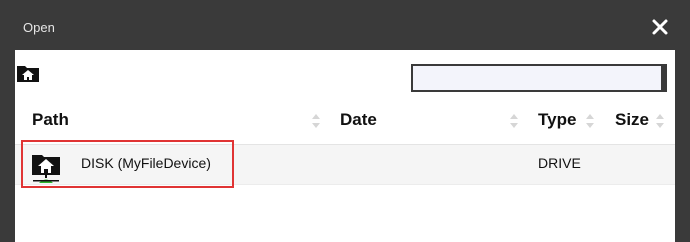  I want to click on column-header-date: Date, so click(358, 123).